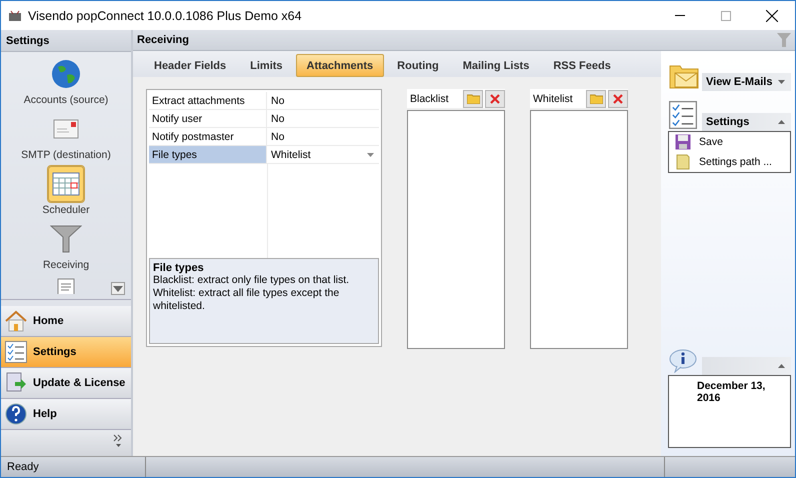 The height and width of the screenshot is (478, 796). I want to click on notepad-icon, so click(66, 286).